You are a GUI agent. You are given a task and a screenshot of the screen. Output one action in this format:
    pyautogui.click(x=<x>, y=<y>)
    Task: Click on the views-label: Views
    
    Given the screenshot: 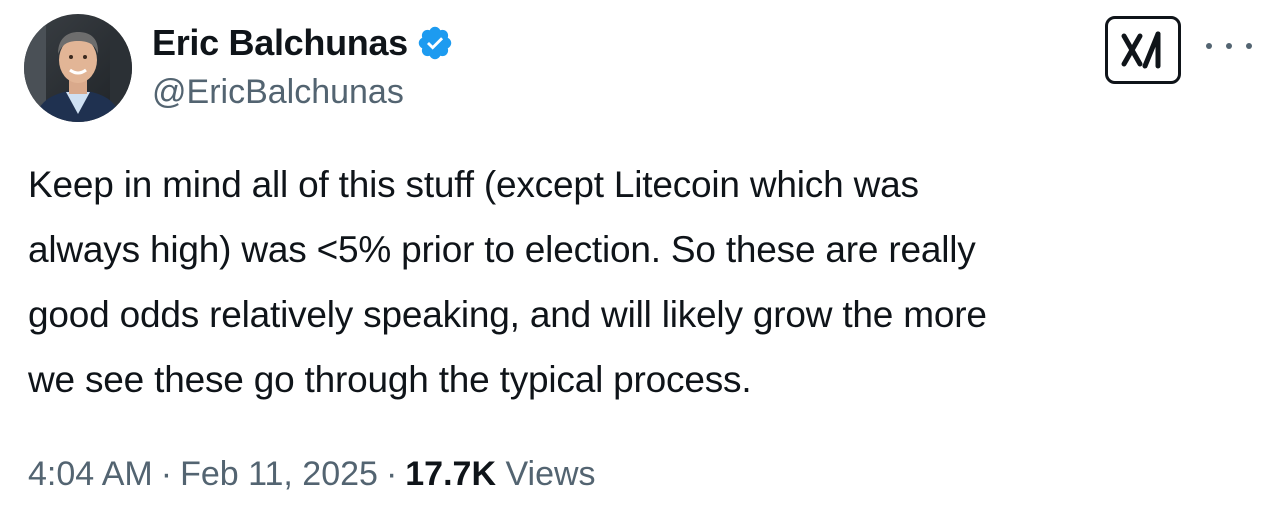 What is the action you would take?
    pyautogui.click(x=550, y=474)
    